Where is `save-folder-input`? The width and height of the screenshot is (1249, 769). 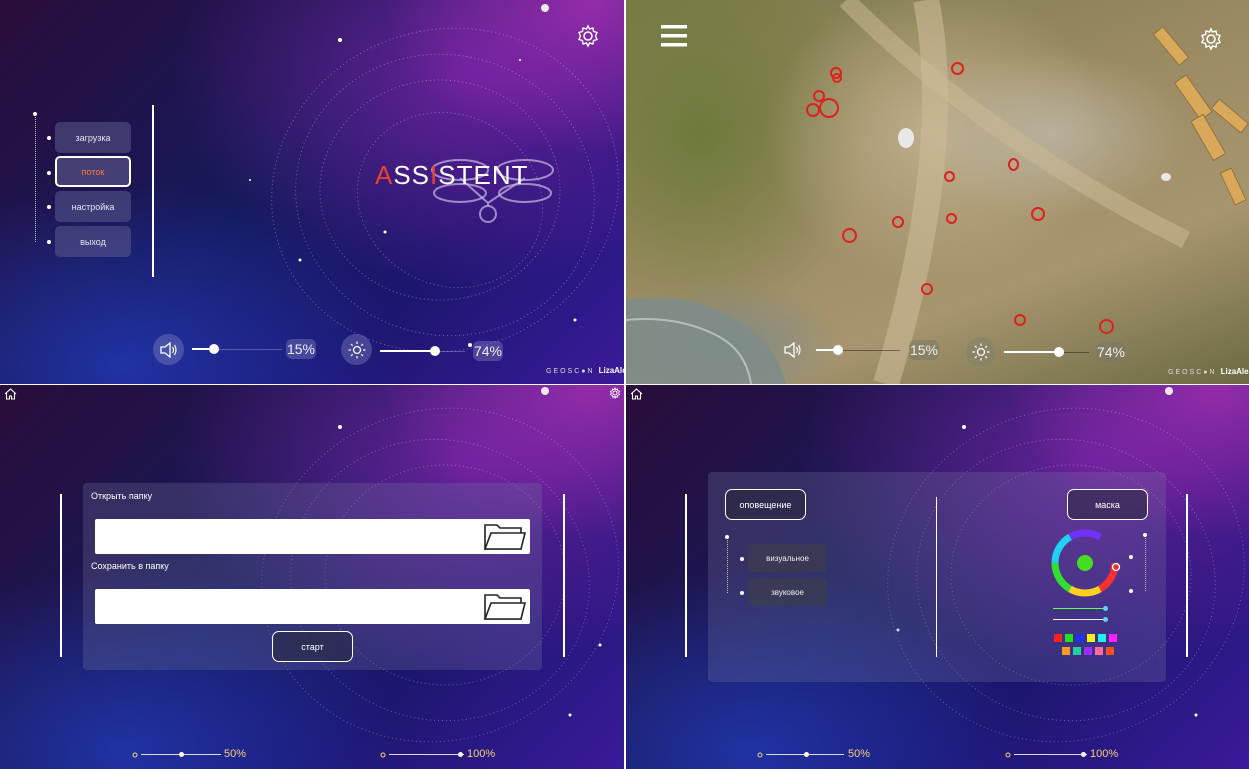
save-folder-input is located at coordinates (312, 606).